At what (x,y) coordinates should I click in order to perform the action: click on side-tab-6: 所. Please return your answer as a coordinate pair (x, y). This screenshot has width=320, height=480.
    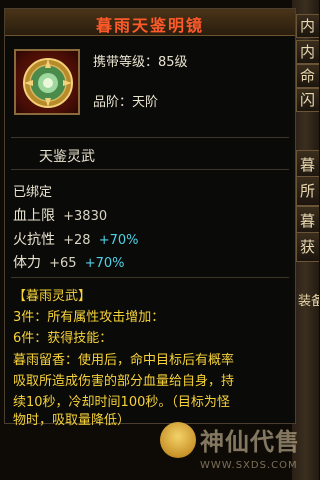
    Looking at the image, I should click on (307, 191).